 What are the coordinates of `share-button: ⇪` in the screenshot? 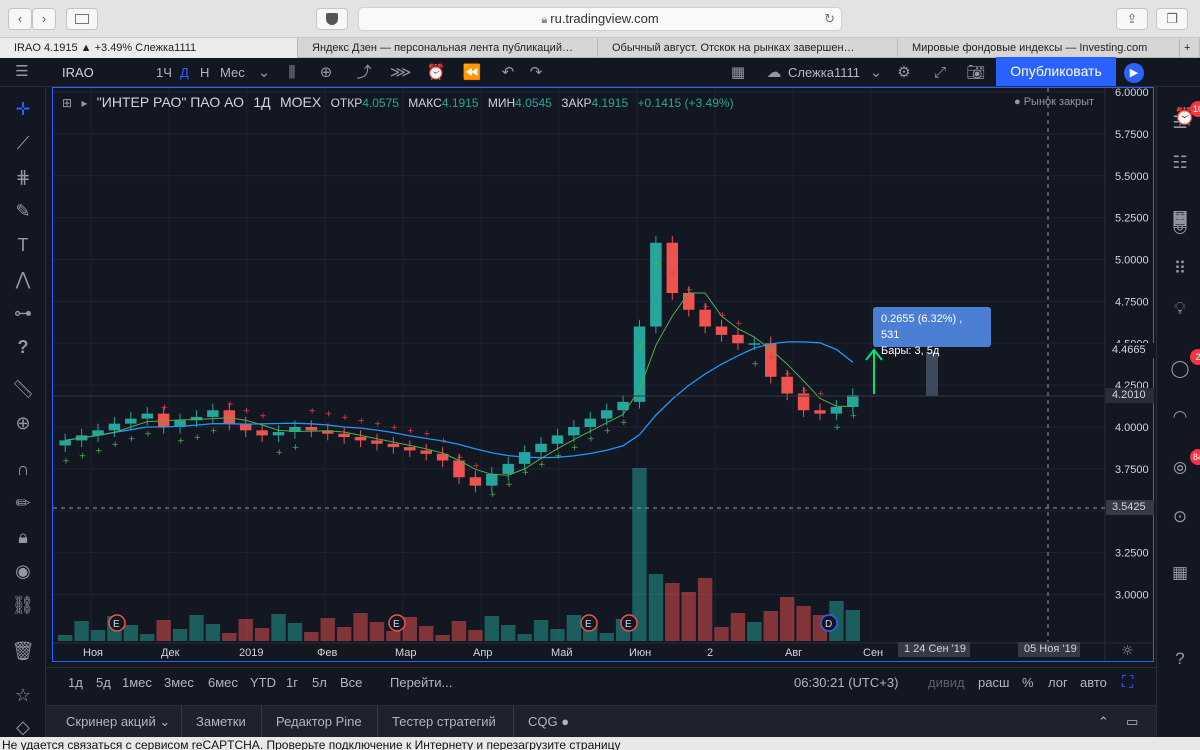 It's located at (1132, 19).